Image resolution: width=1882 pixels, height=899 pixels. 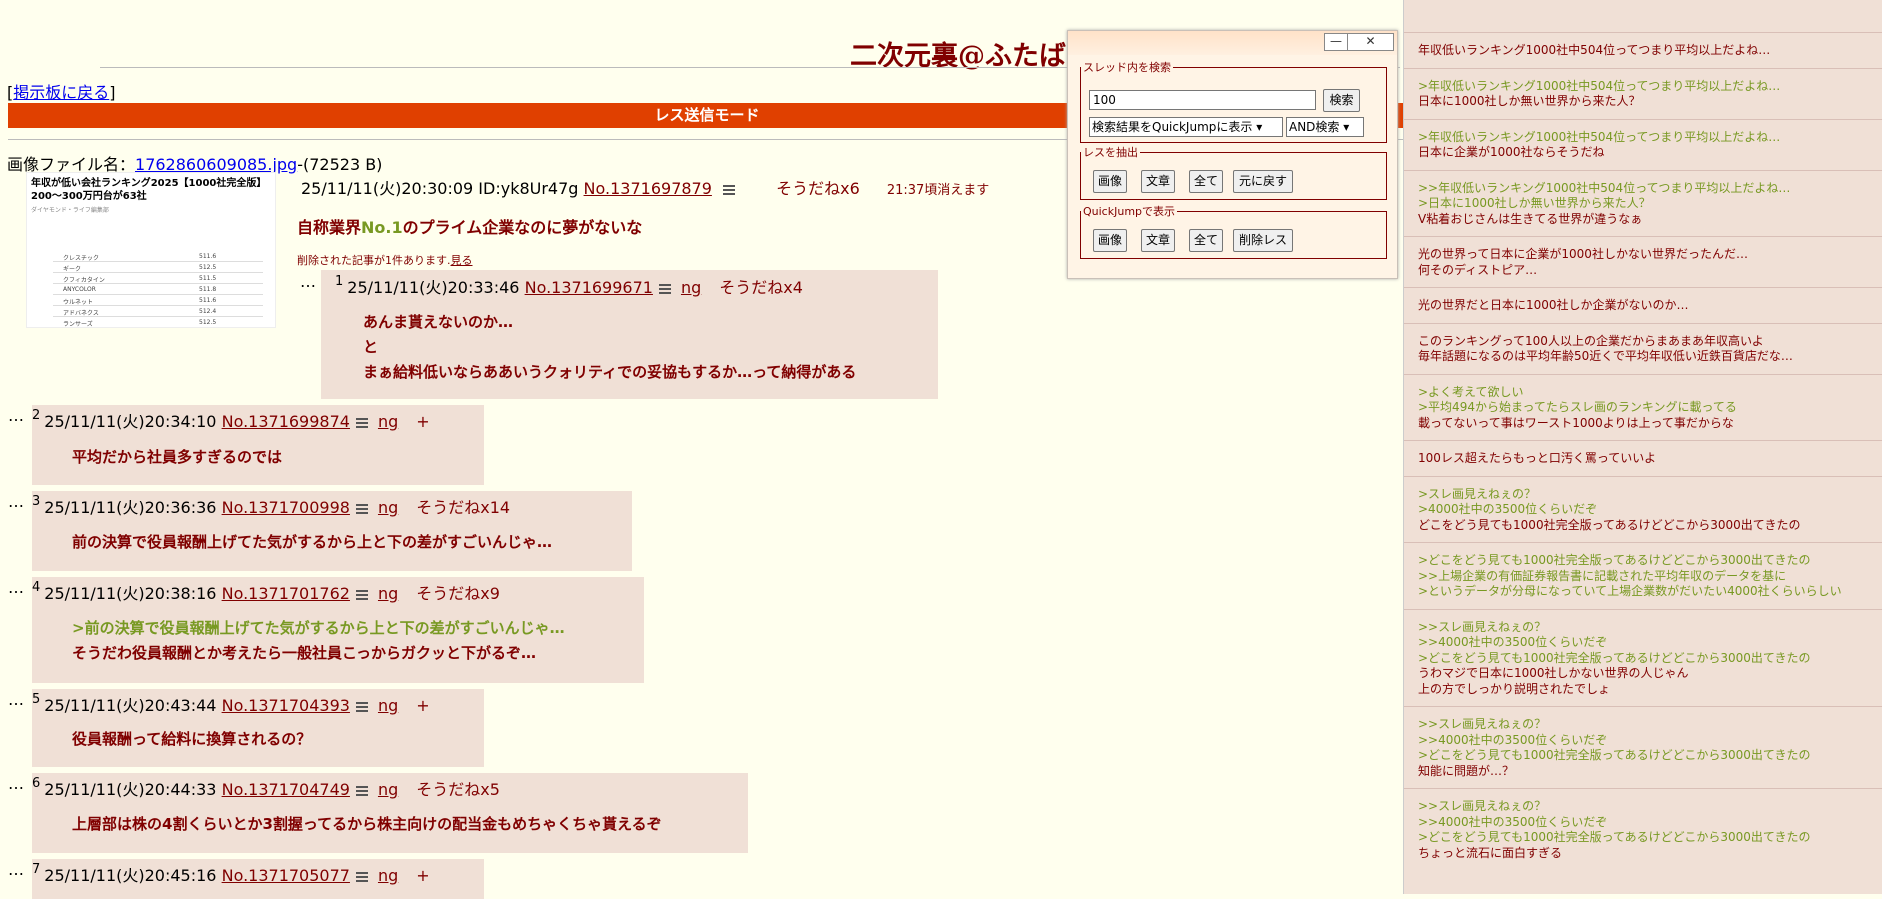 What do you see at coordinates (1336, 42) in the screenshot?
I see `minimize-button: —` at bounding box center [1336, 42].